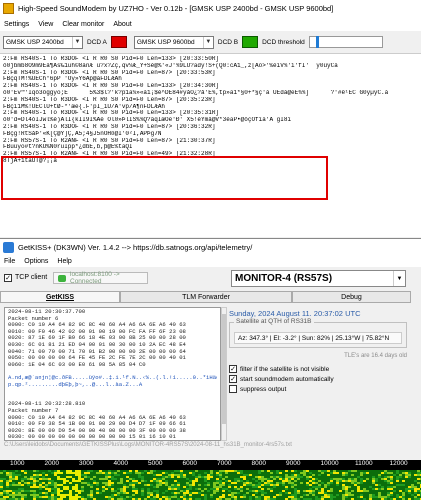 The image size is (421, 500). What do you see at coordinates (210, 24) in the screenshot?
I see `soundmodem-menubar: Settings View Clear monitor About` at bounding box center [210, 24].